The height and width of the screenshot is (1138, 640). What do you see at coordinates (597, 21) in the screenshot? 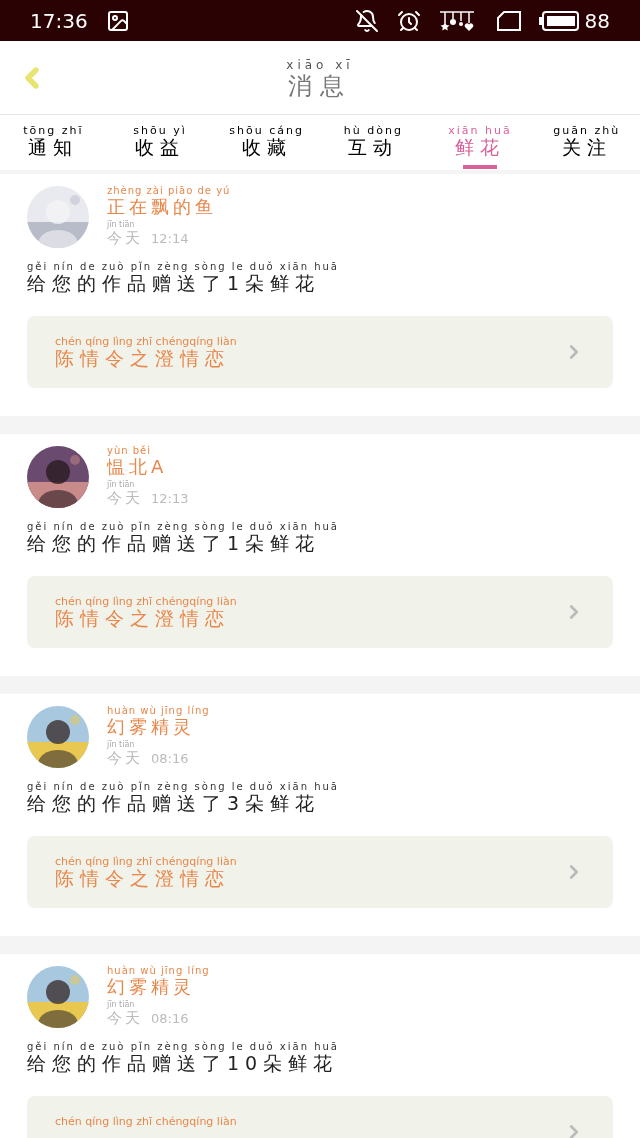
I see `battery-level: 88` at bounding box center [597, 21].